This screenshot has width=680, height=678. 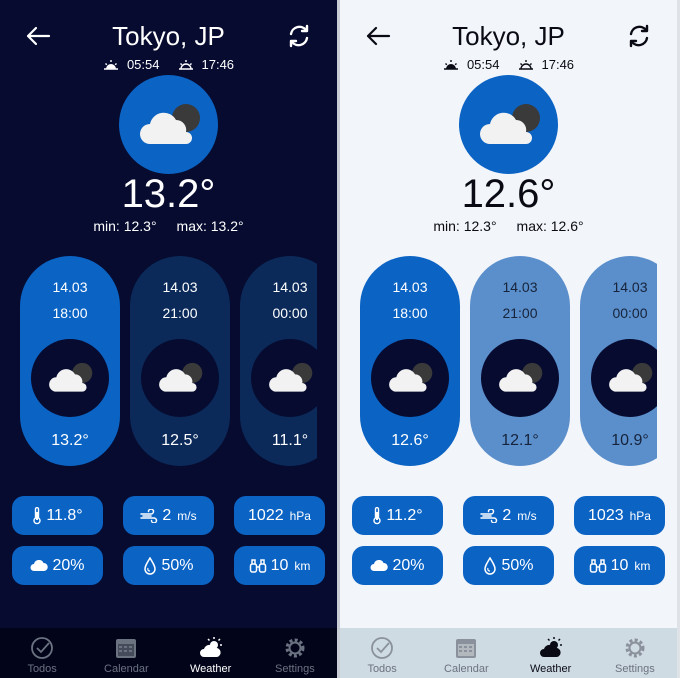 I want to click on pressure-unit: hPa, so click(x=300, y=515).